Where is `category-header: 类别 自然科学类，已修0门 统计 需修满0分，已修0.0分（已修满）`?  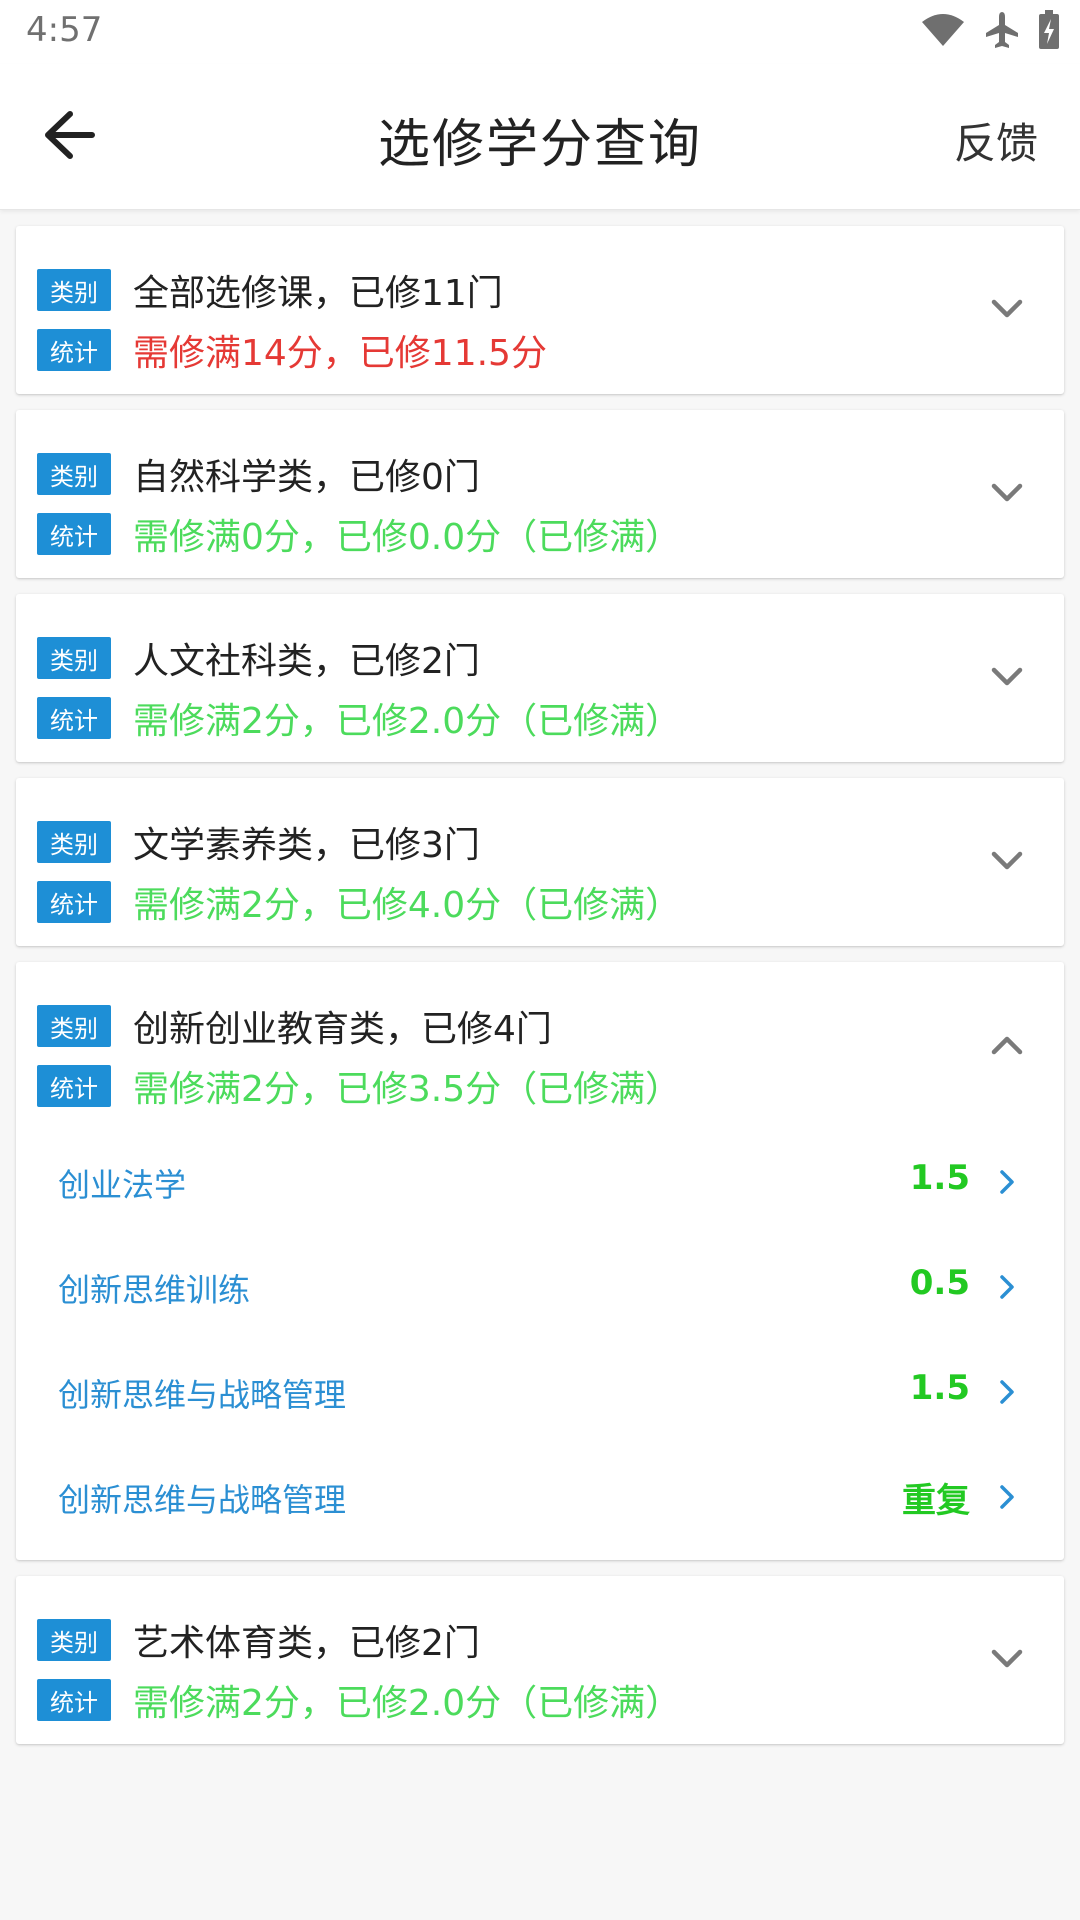
category-header: 类别 自然科学类，已修0门 统计 需修满0分，已修0.0分（已修满） is located at coordinates (540, 494).